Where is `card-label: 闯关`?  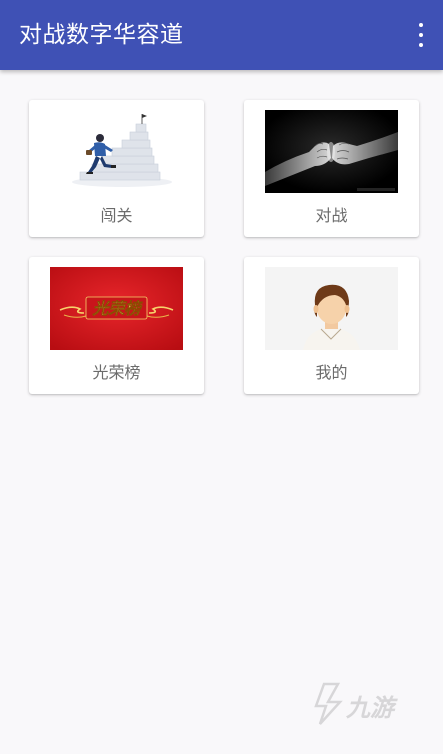 card-label: 闯关 is located at coordinates (116, 215).